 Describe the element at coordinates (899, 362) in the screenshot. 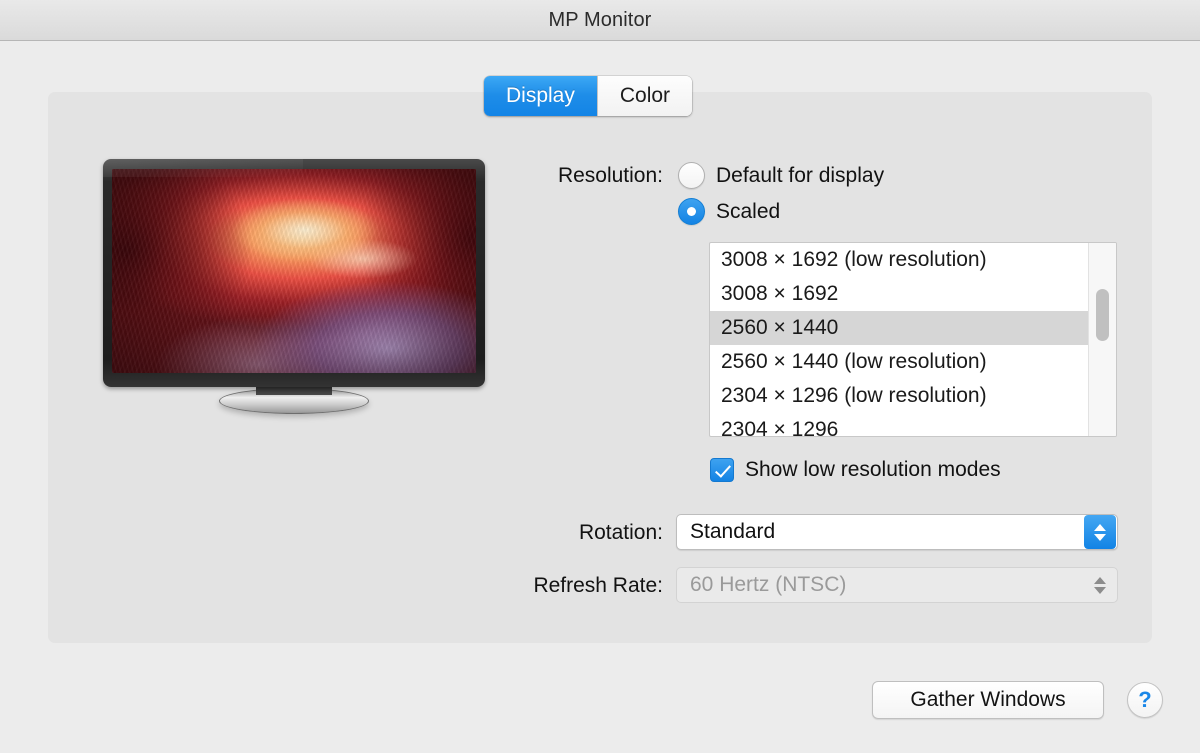

I see `list-item: 2560 × 1440 (low resolution)` at that location.